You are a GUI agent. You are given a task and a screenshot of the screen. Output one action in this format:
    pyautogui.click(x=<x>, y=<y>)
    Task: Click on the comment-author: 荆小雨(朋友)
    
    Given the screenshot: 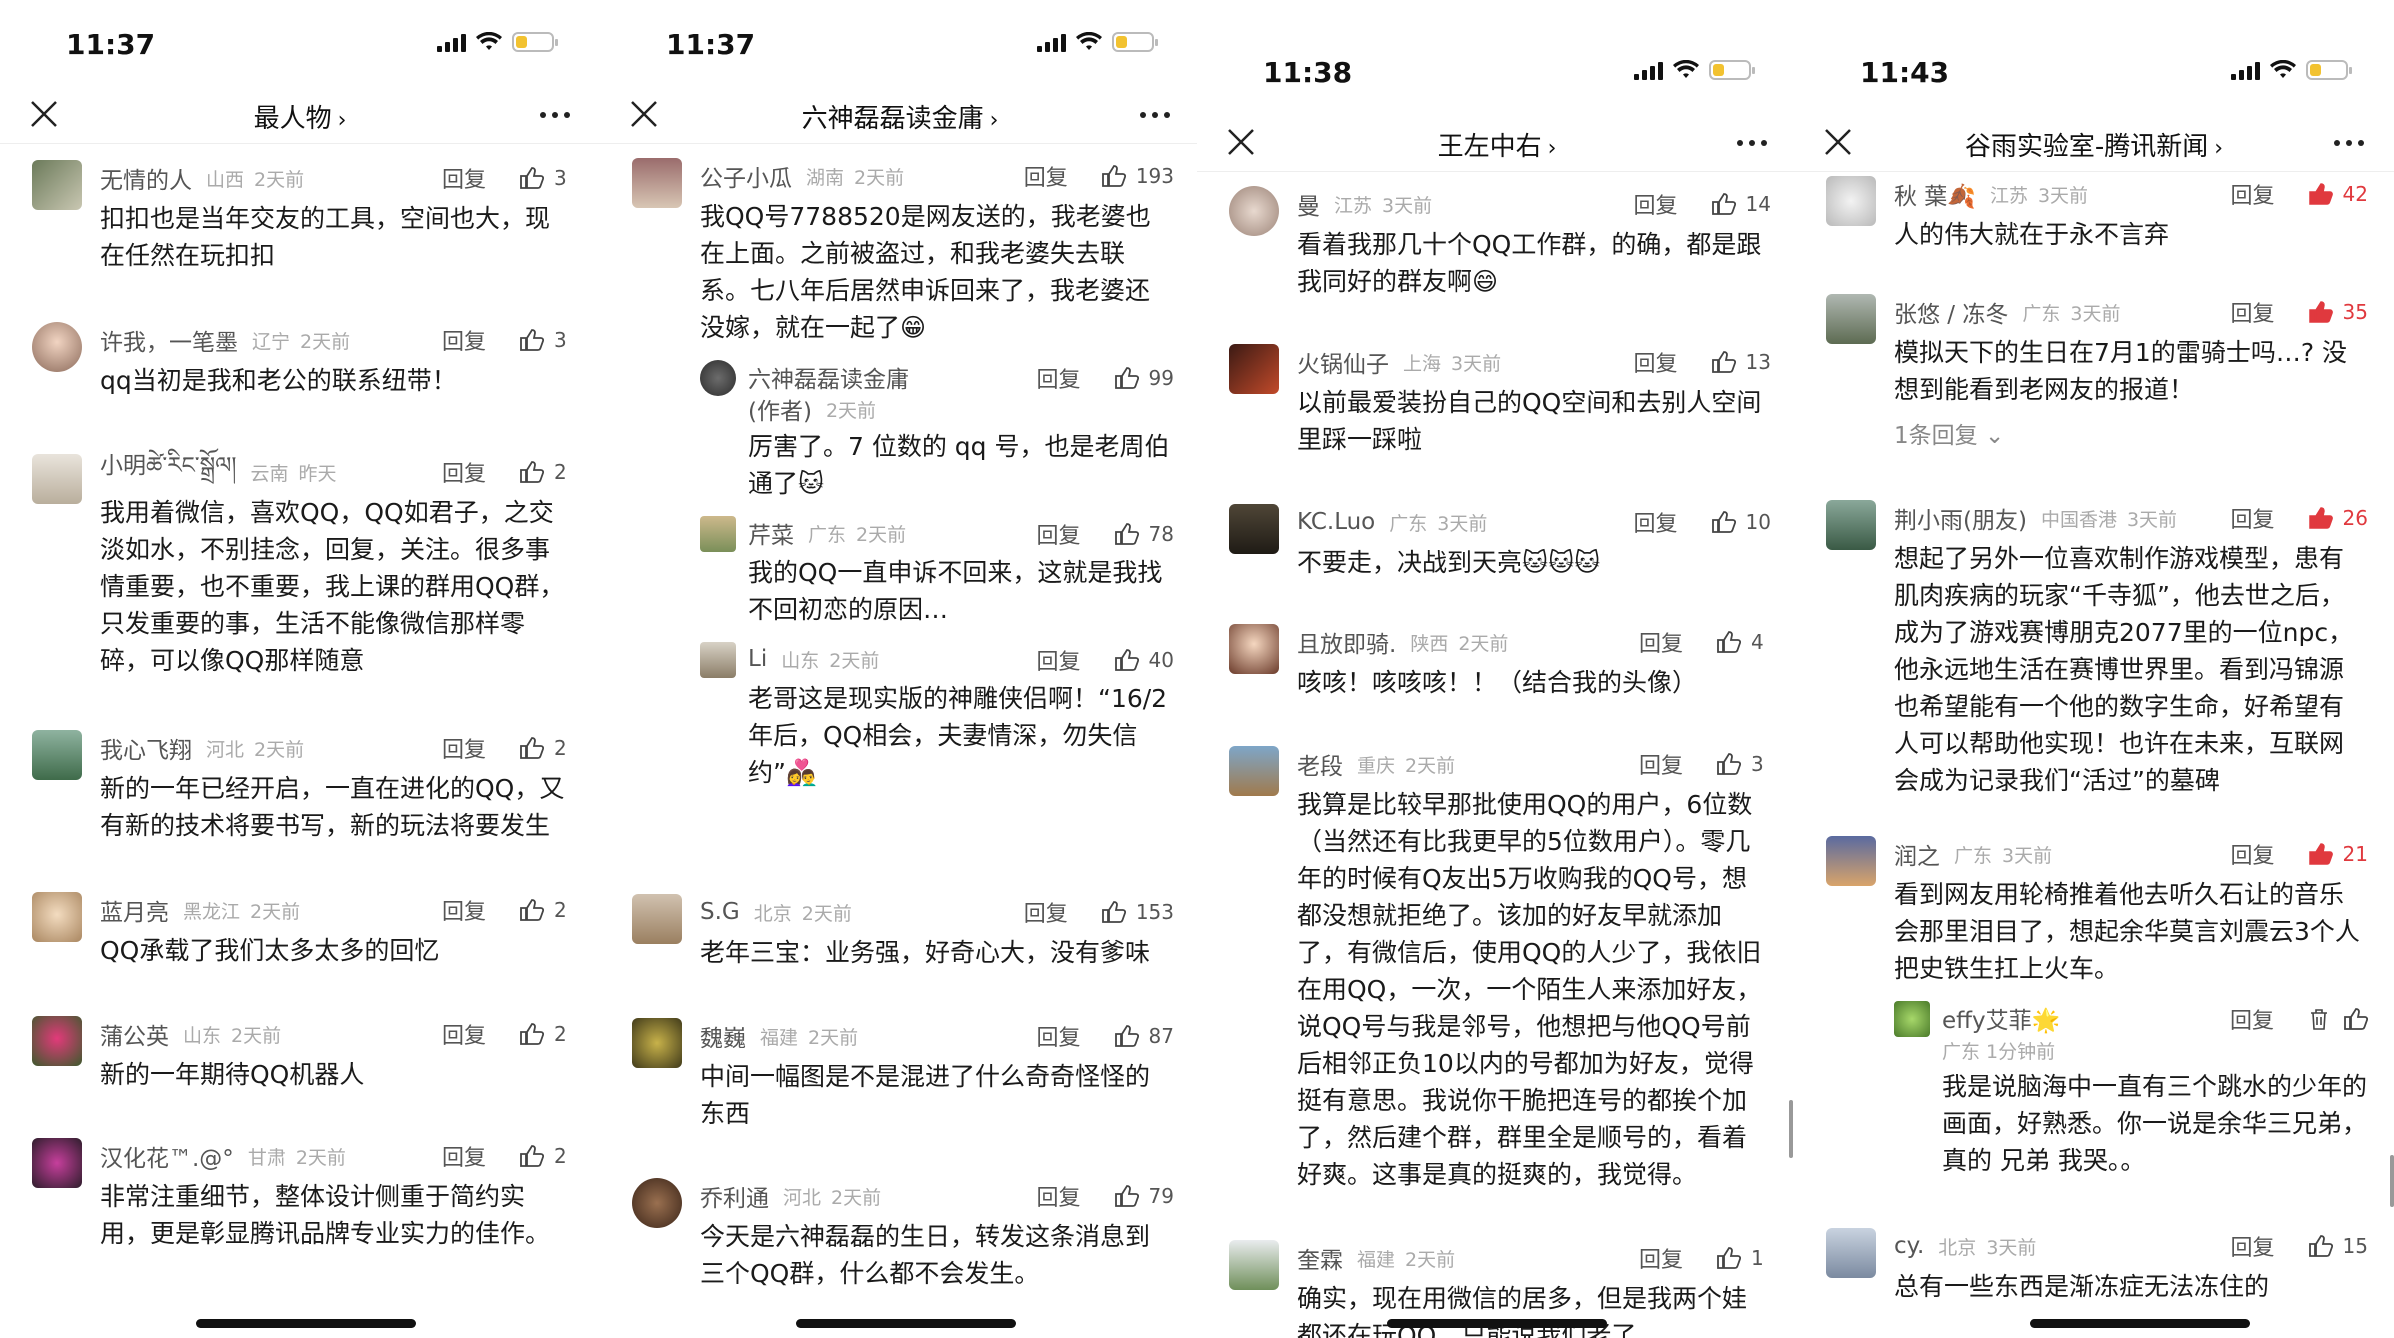 What is the action you would take?
    pyautogui.click(x=1960, y=518)
    